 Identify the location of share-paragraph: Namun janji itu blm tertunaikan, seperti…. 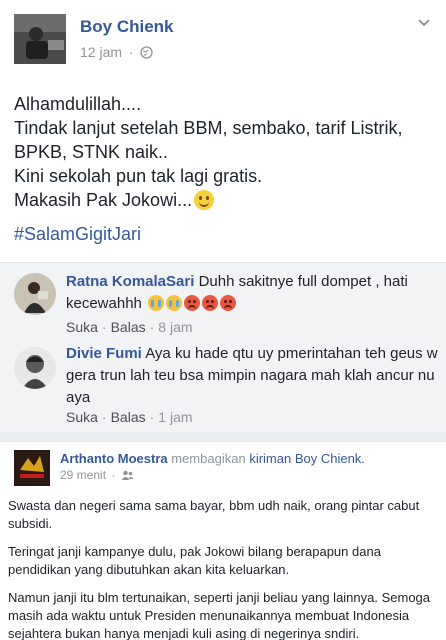
(219, 615).